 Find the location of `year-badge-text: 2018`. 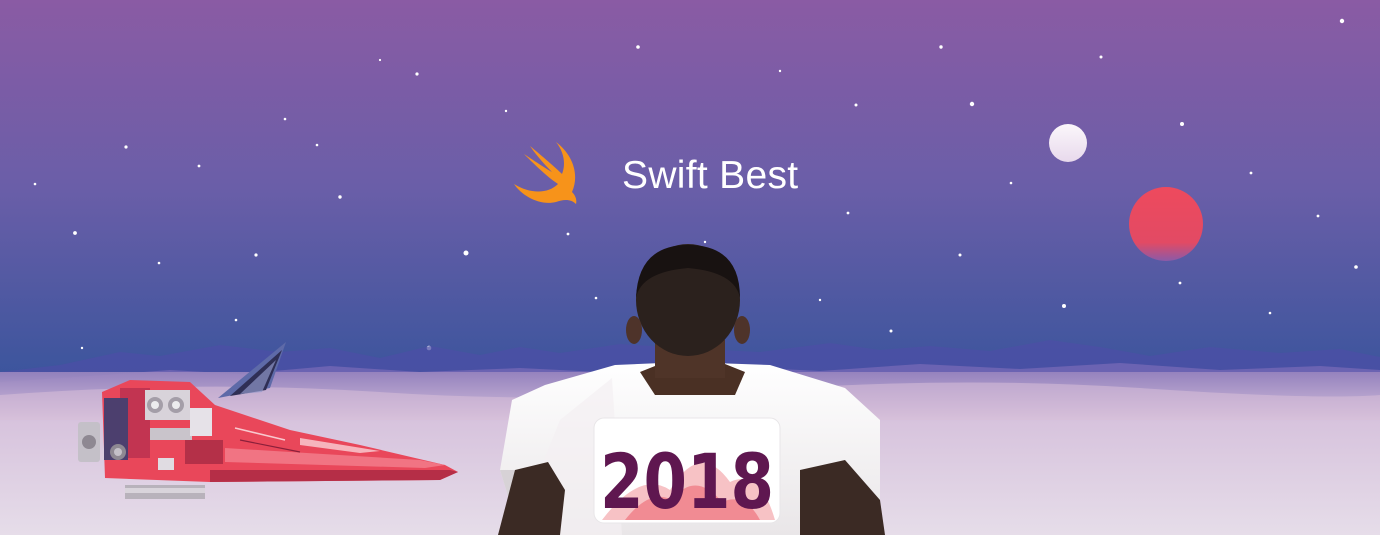

year-badge-text: 2018 is located at coordinates (687, 481).